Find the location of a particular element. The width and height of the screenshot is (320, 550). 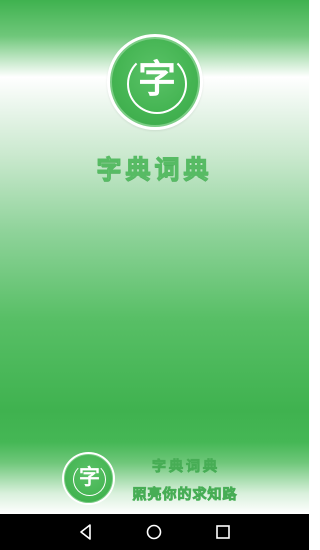

footer-title: 字典词典 is located at coordinates (186, 467).